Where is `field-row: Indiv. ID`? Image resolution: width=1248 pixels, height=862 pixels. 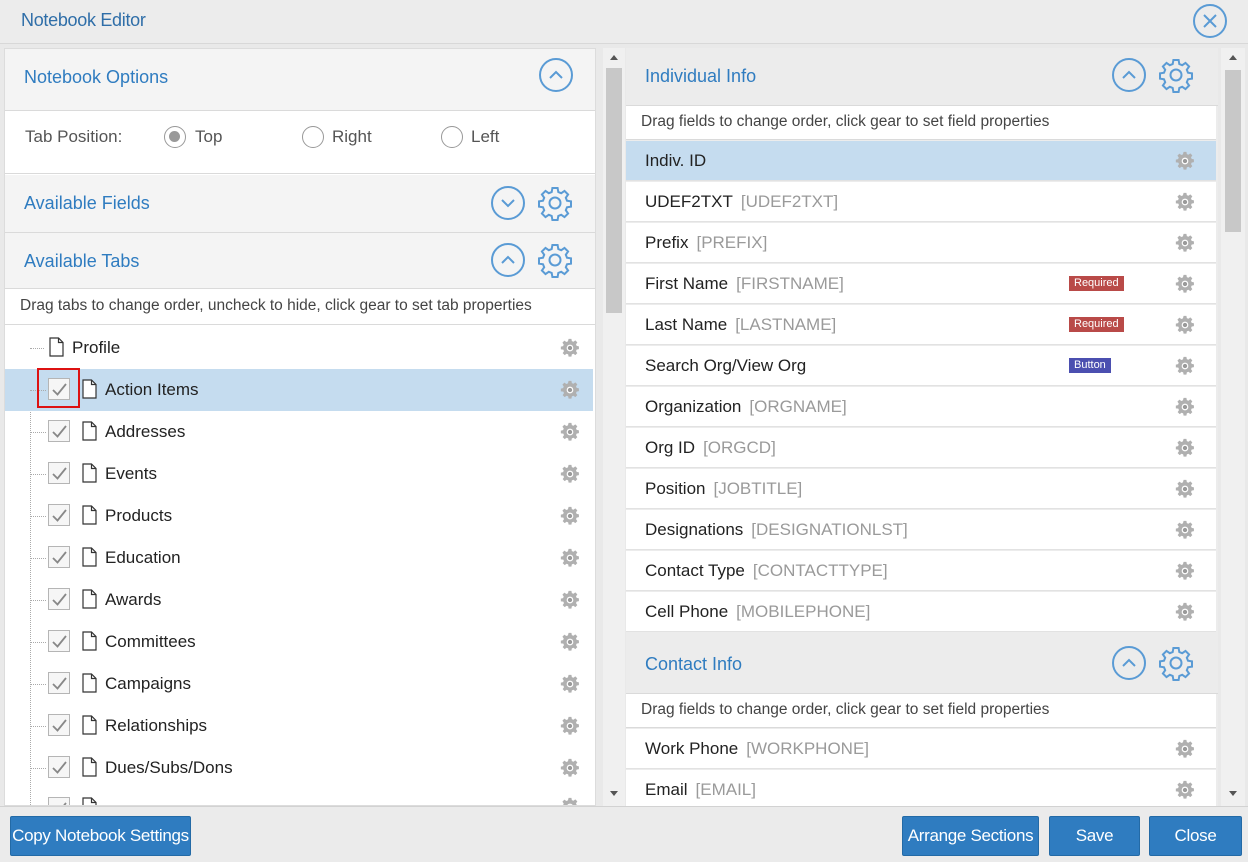
field-row: Indiv. ID is located at coordinates (921, 161).